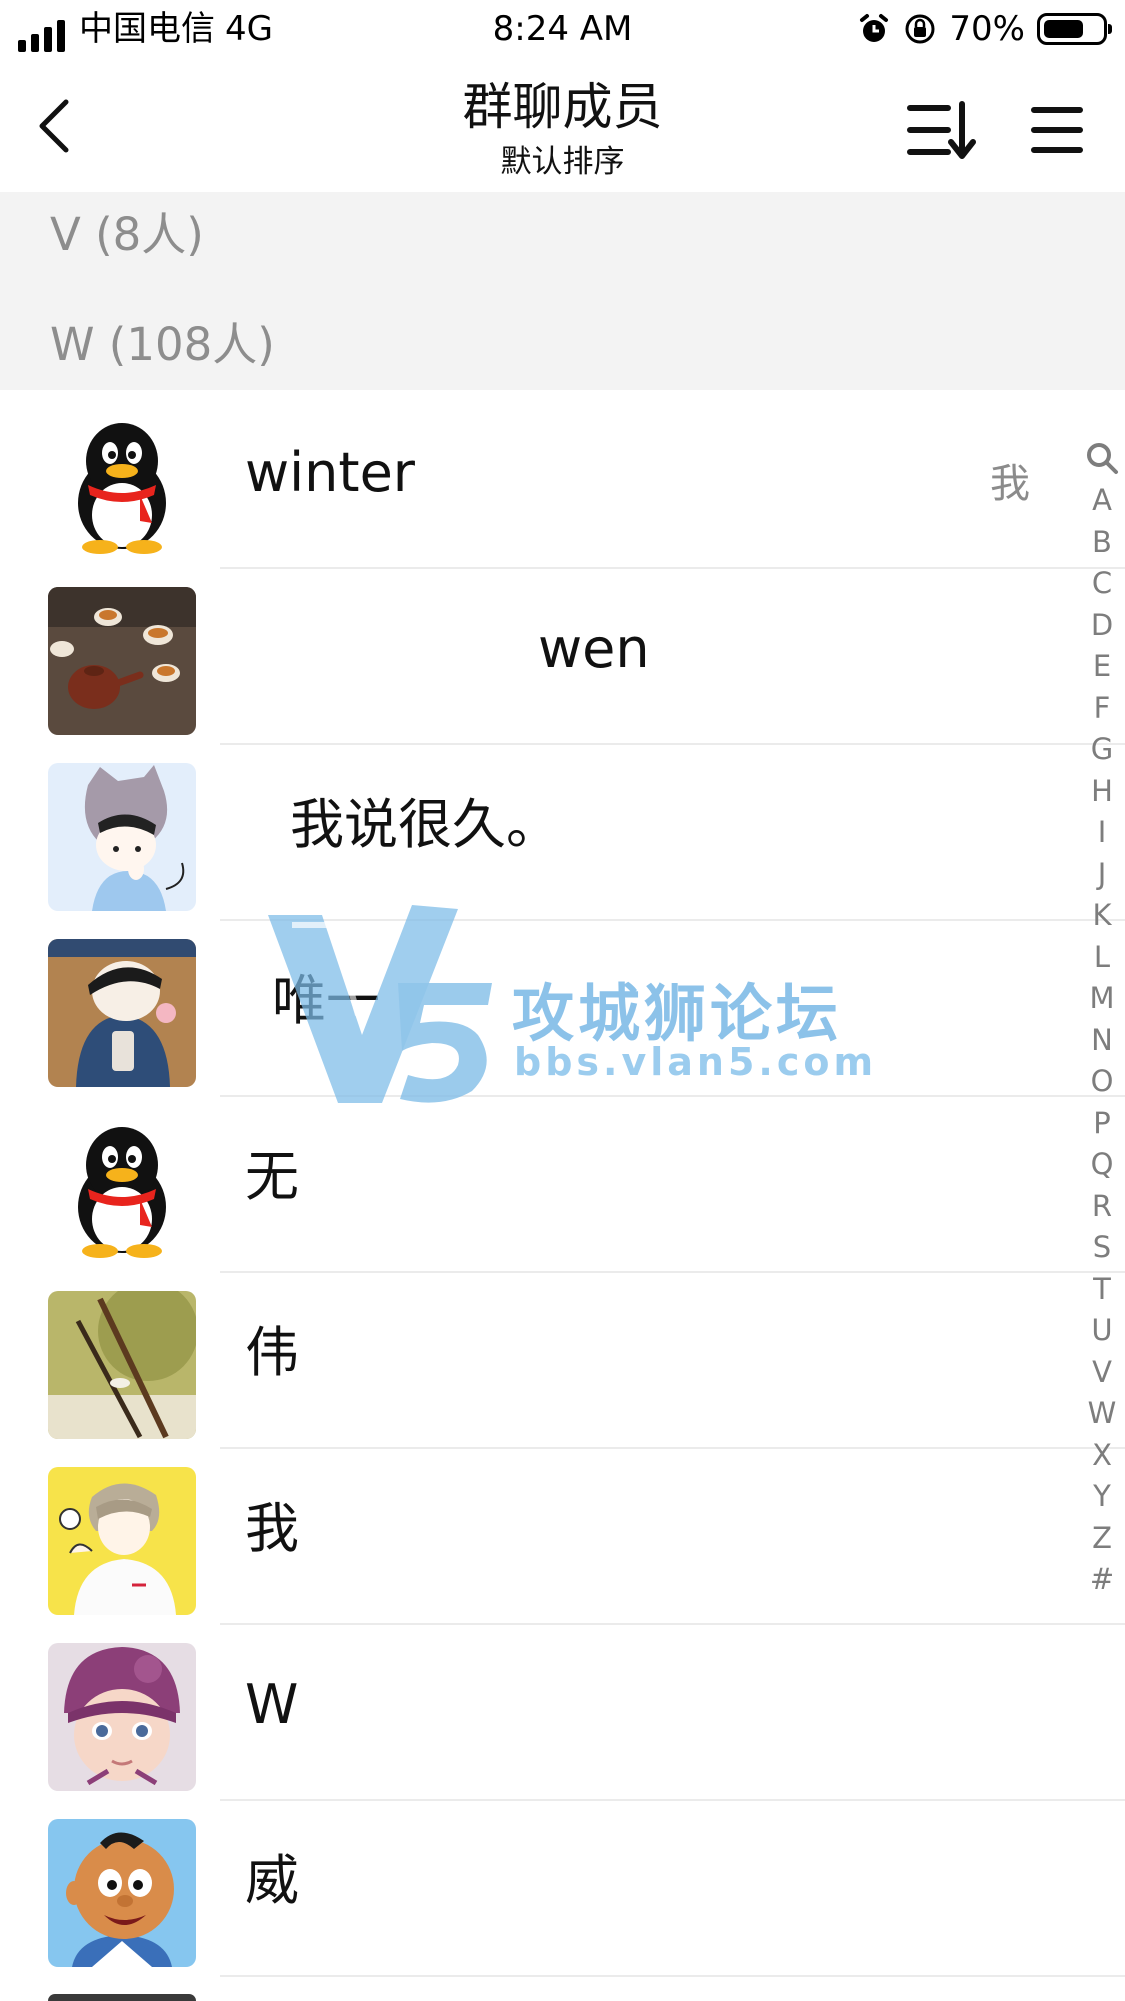 This screenshot has width=1125, height=2001. Describe the element at coordinates (272, 1528) in the screenshot. I see `member-name: 我` at that location.